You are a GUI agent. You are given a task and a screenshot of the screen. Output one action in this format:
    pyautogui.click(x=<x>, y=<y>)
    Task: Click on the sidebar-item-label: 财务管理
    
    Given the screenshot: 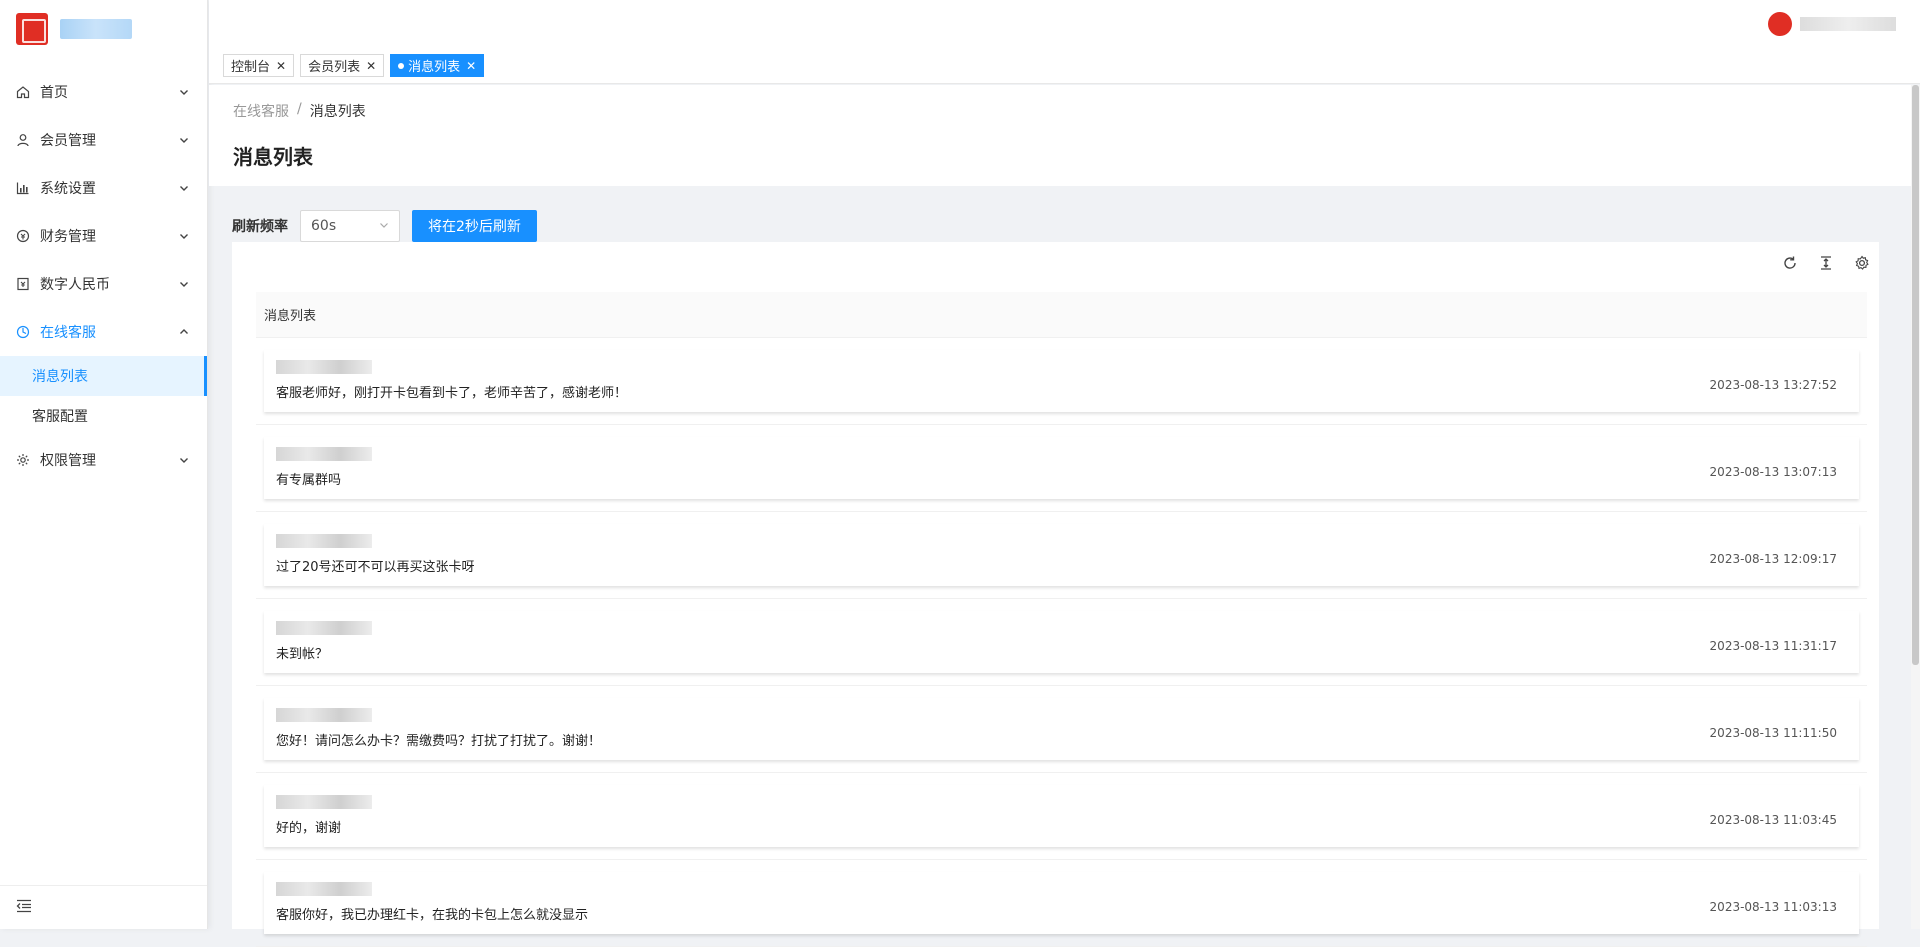 What is the action you would take?
    pyautogui.click(x=68, y=237)
    